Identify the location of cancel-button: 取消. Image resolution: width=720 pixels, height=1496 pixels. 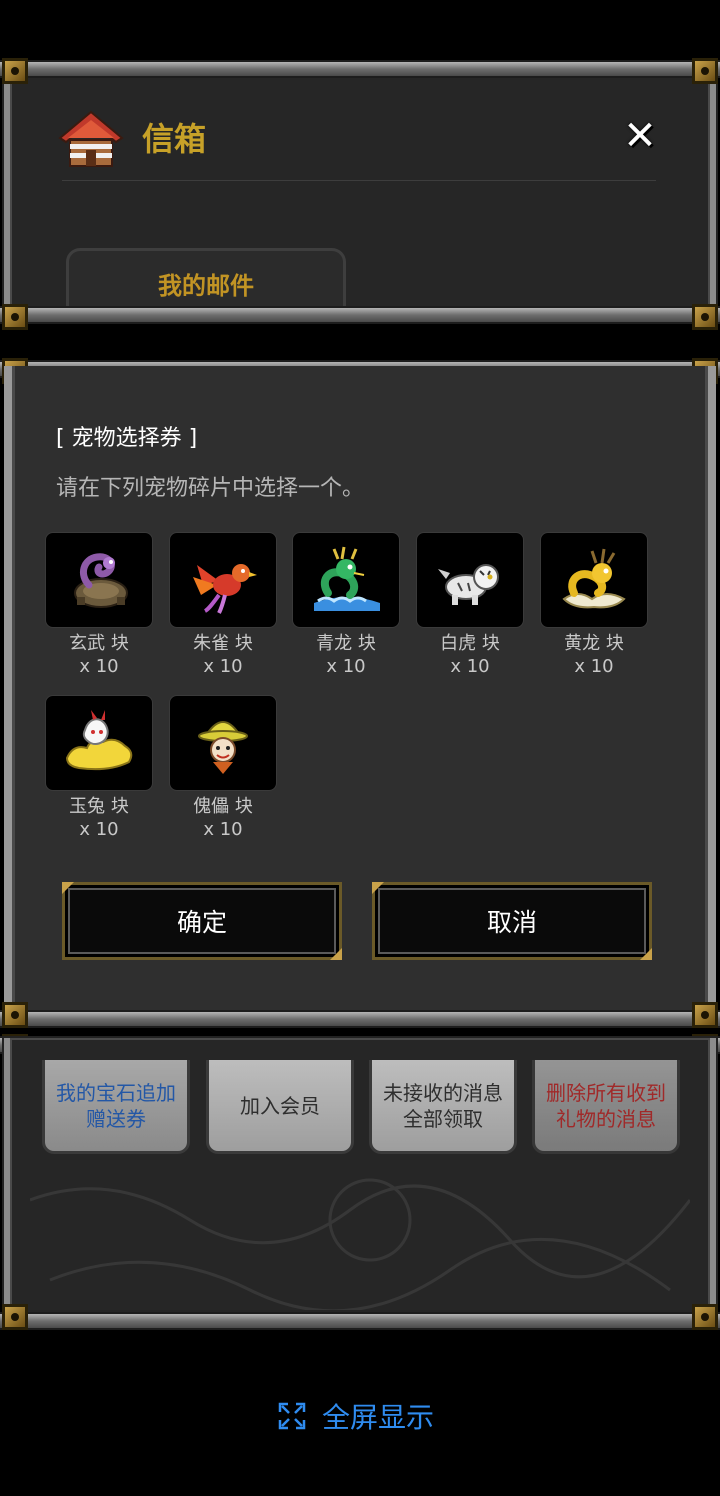
(512, 921).